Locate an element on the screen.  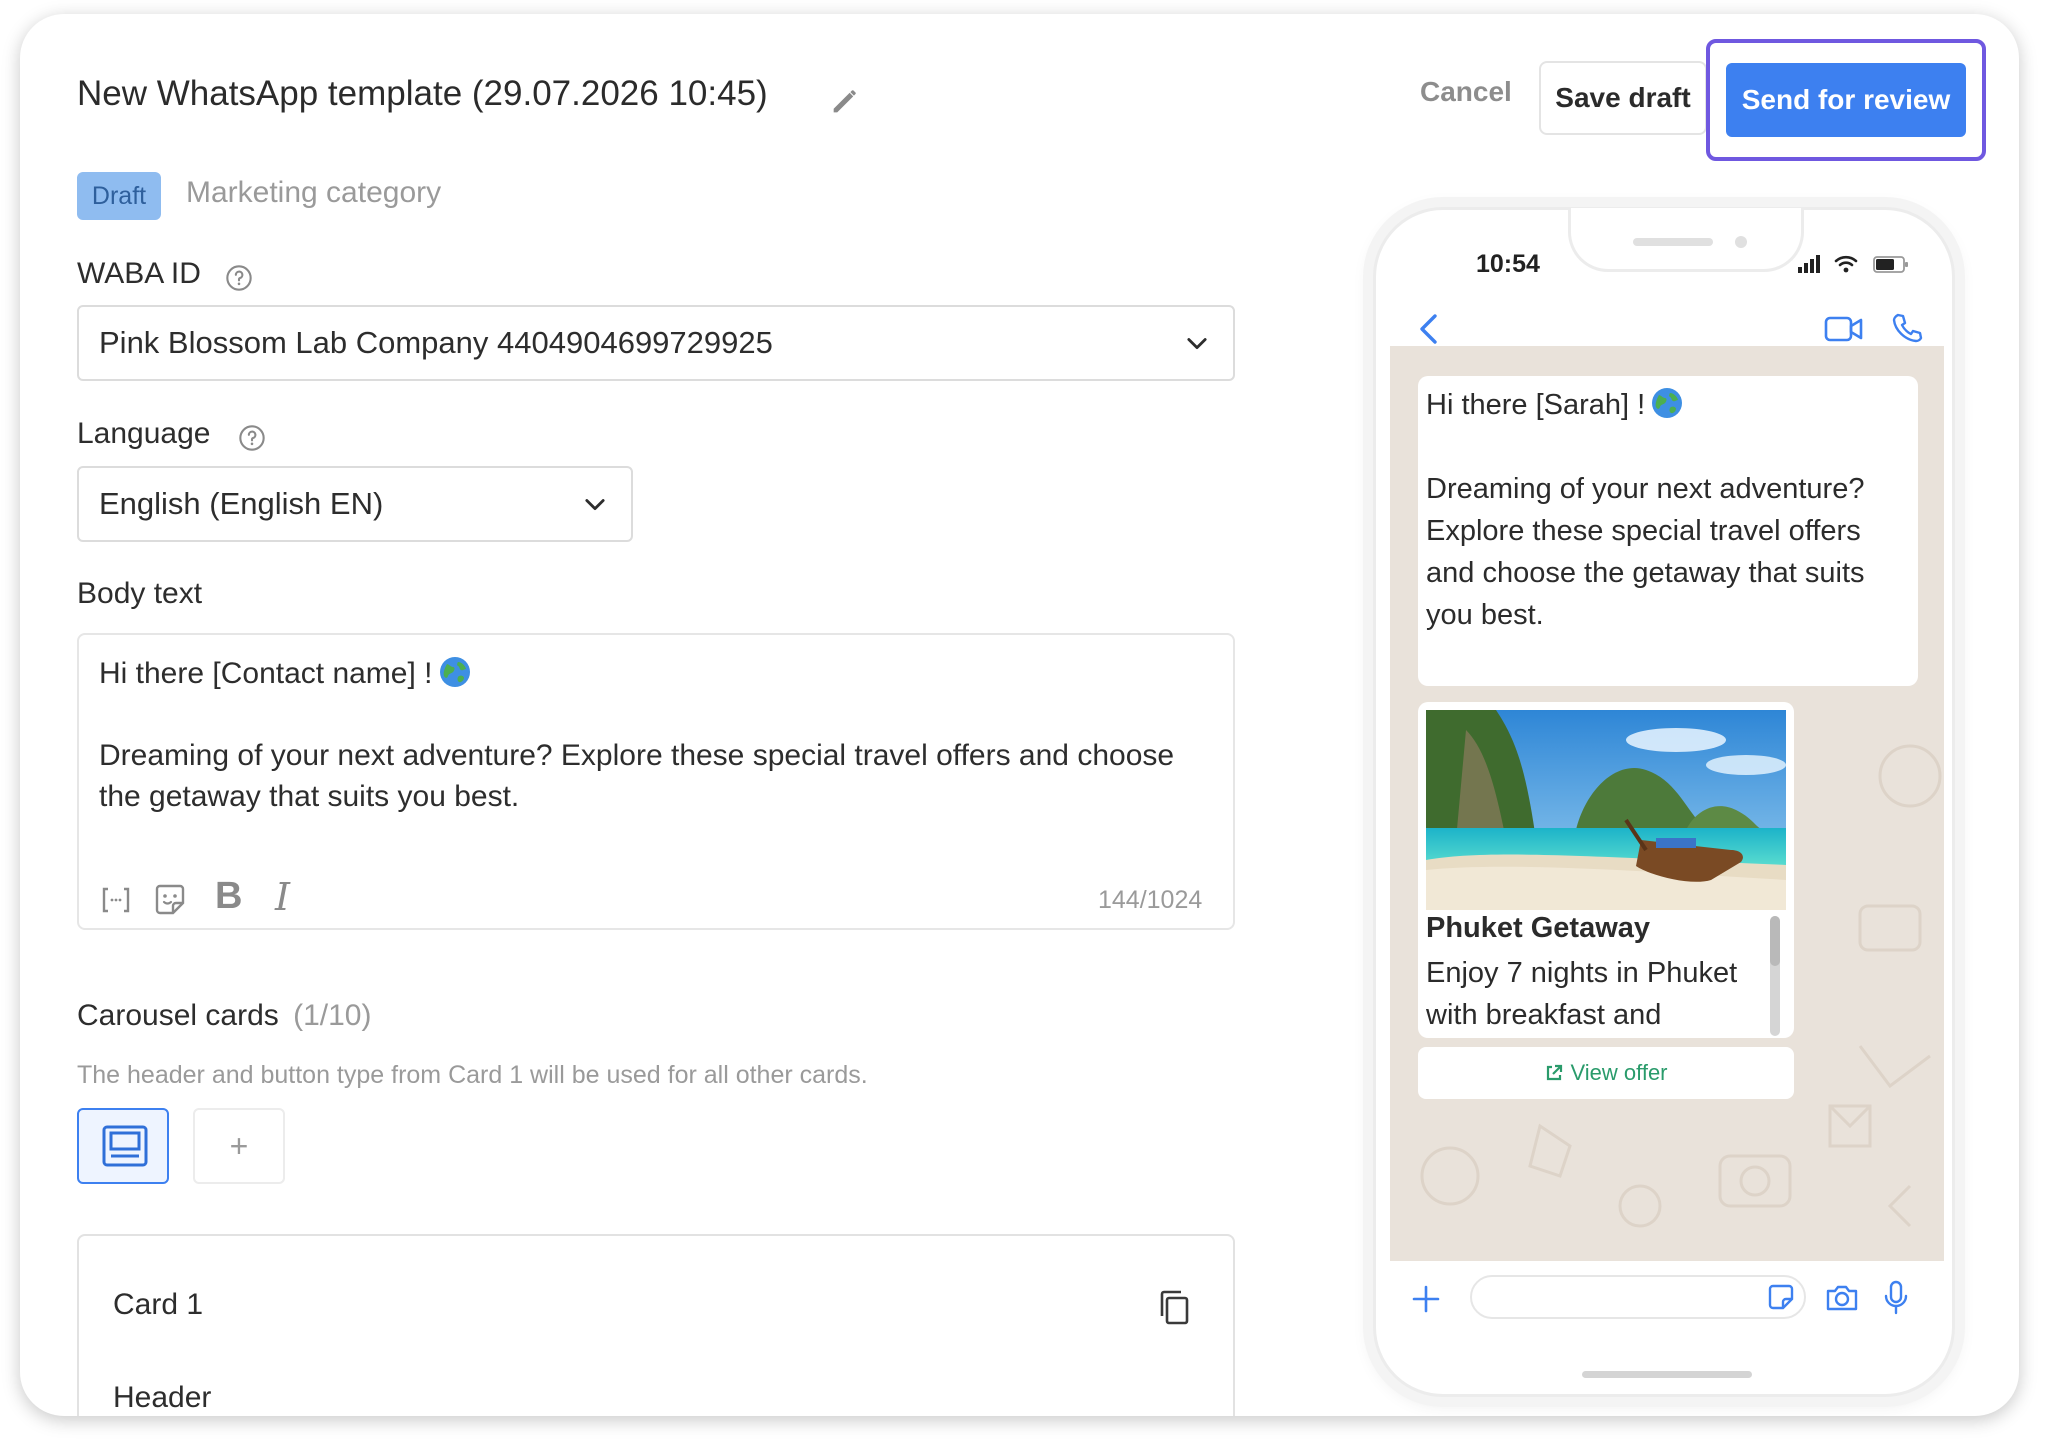
chat-input-bar is located at coordinates (1667, 1300).